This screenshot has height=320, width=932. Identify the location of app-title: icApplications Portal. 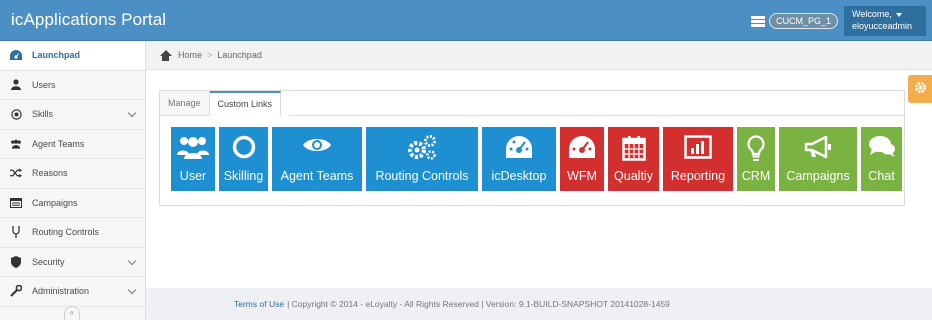
(89, 19).